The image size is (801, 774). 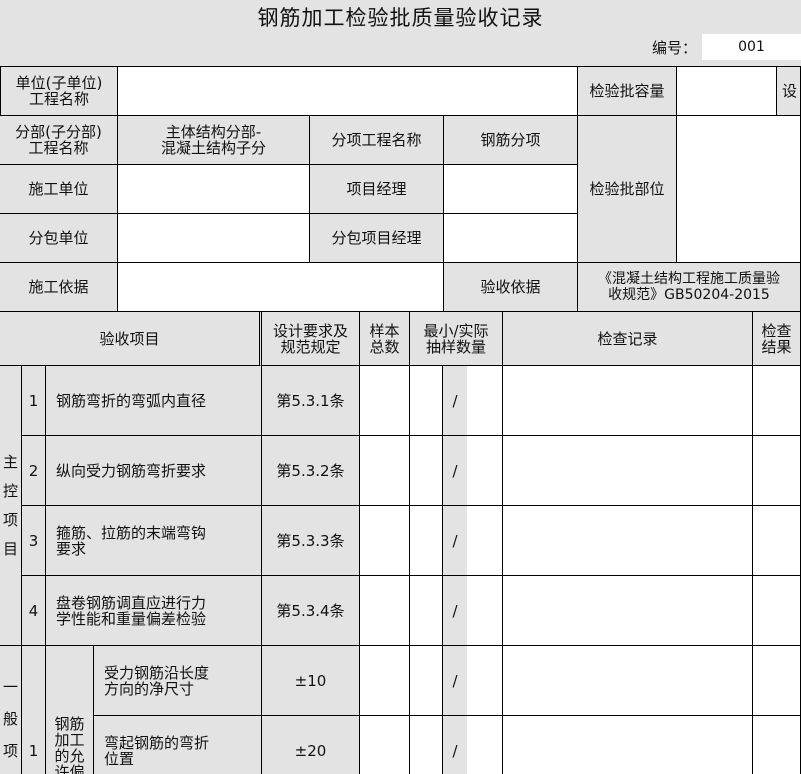 What do you see at coordinates (385, 339) in the screenshot?
I see `column-sample-total: 样本 总数` at bounding box center [385, 339].